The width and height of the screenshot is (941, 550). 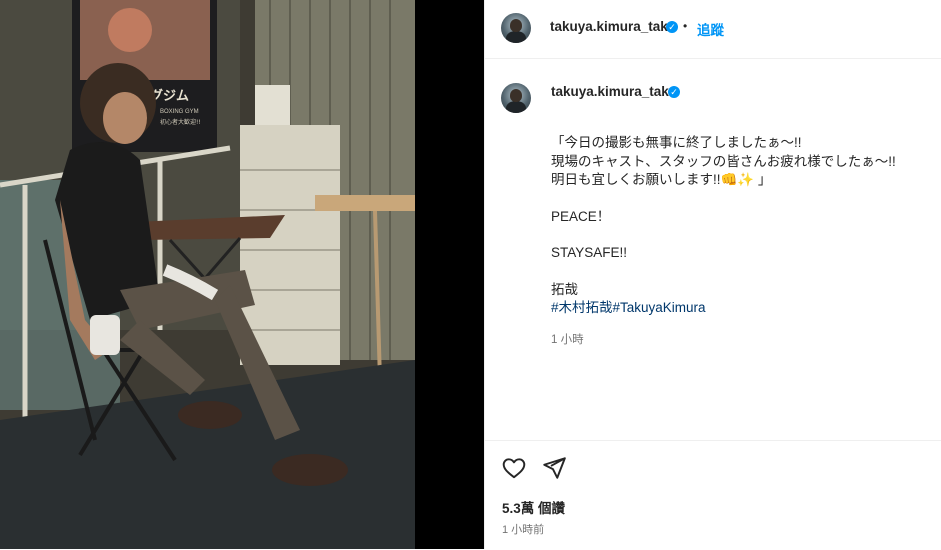 I want to click on avatar, so click(x=516, y=28).